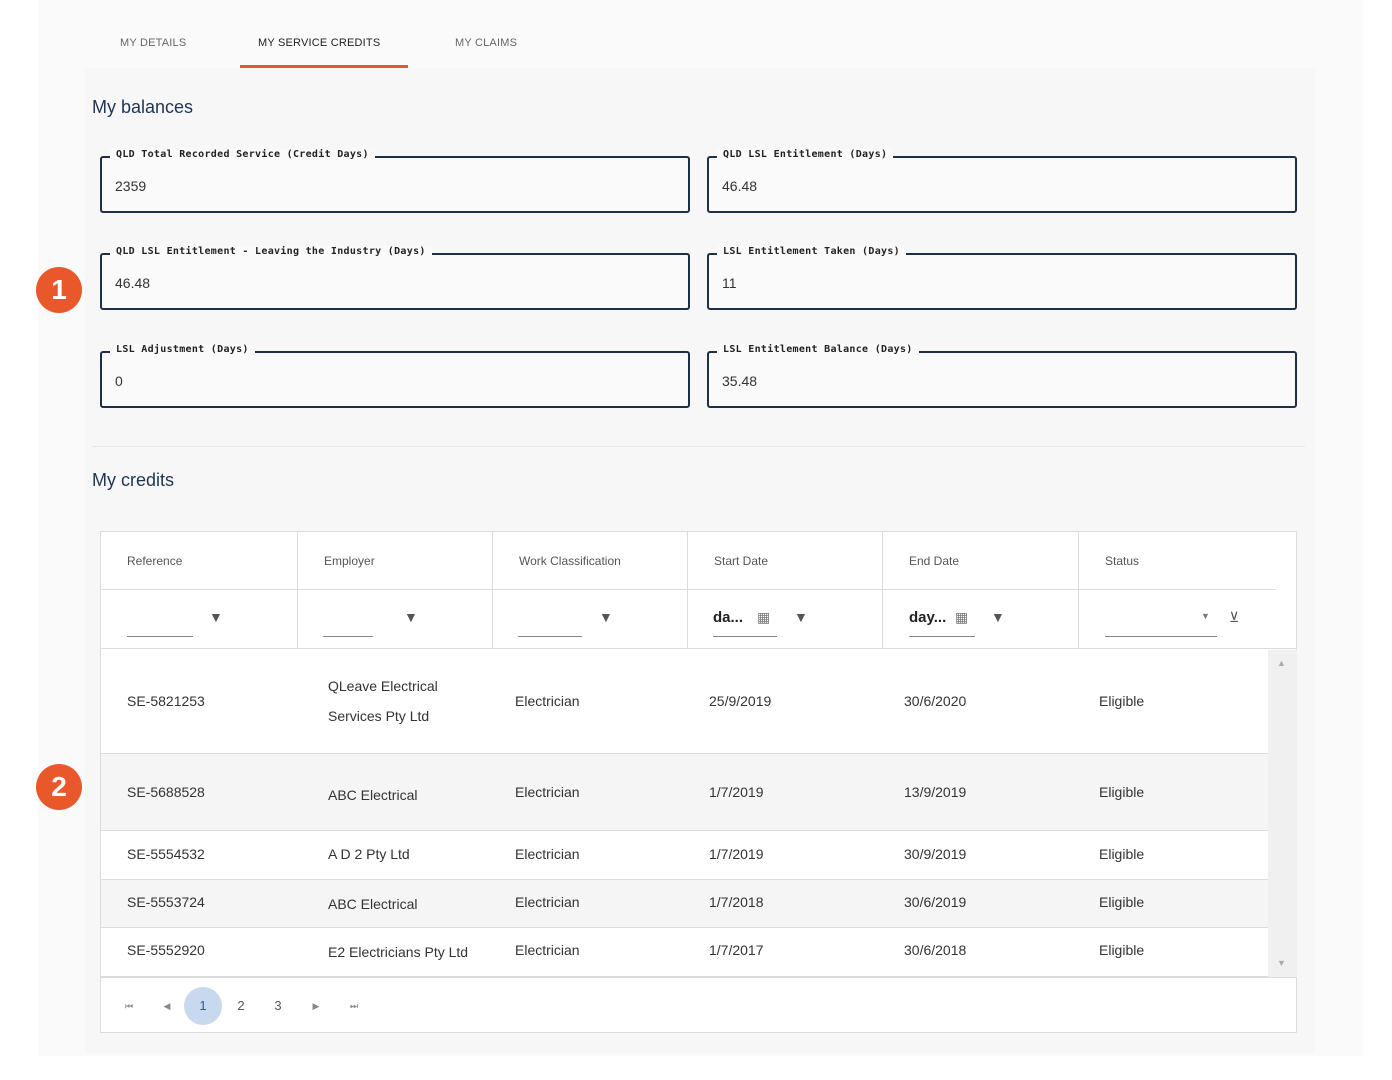  Describe the element at coordinates (935, 792) in the screenshot. I see `cell-end-date: 13/9/2019` at that location.